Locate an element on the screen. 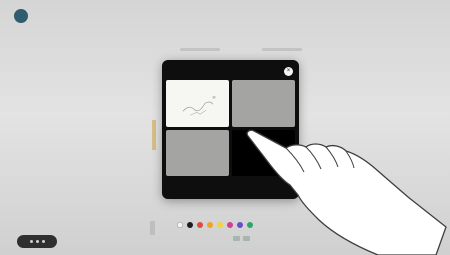 The image size is (450, 255). template-tile-gray is located at coordinates (197, 152).